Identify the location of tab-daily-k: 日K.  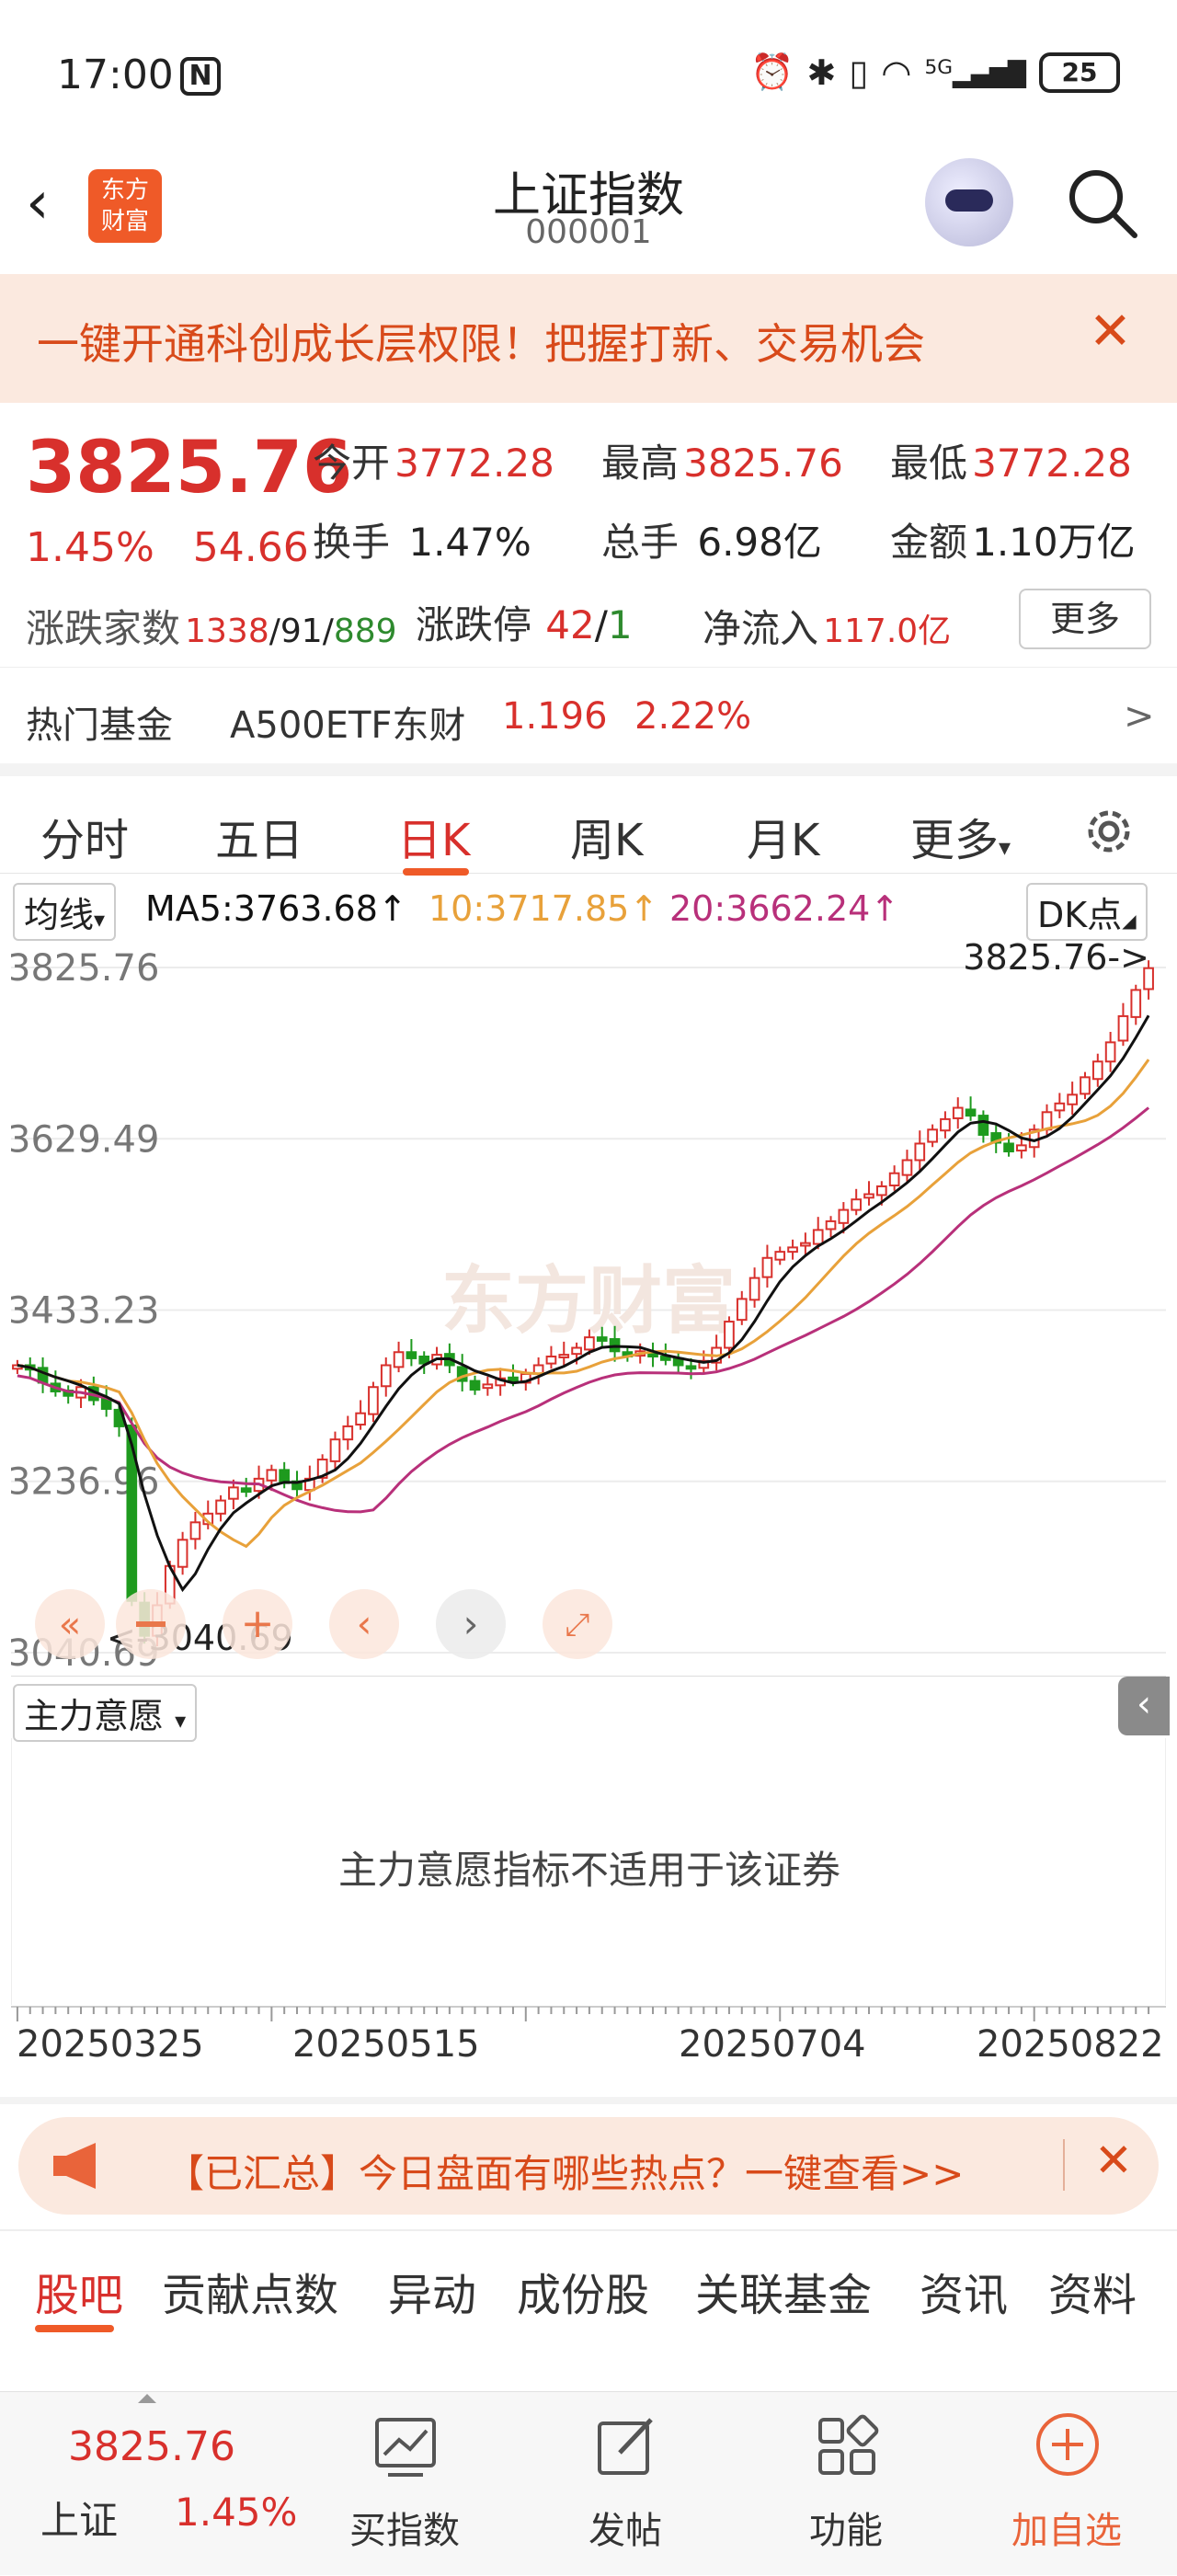
(433, 836).